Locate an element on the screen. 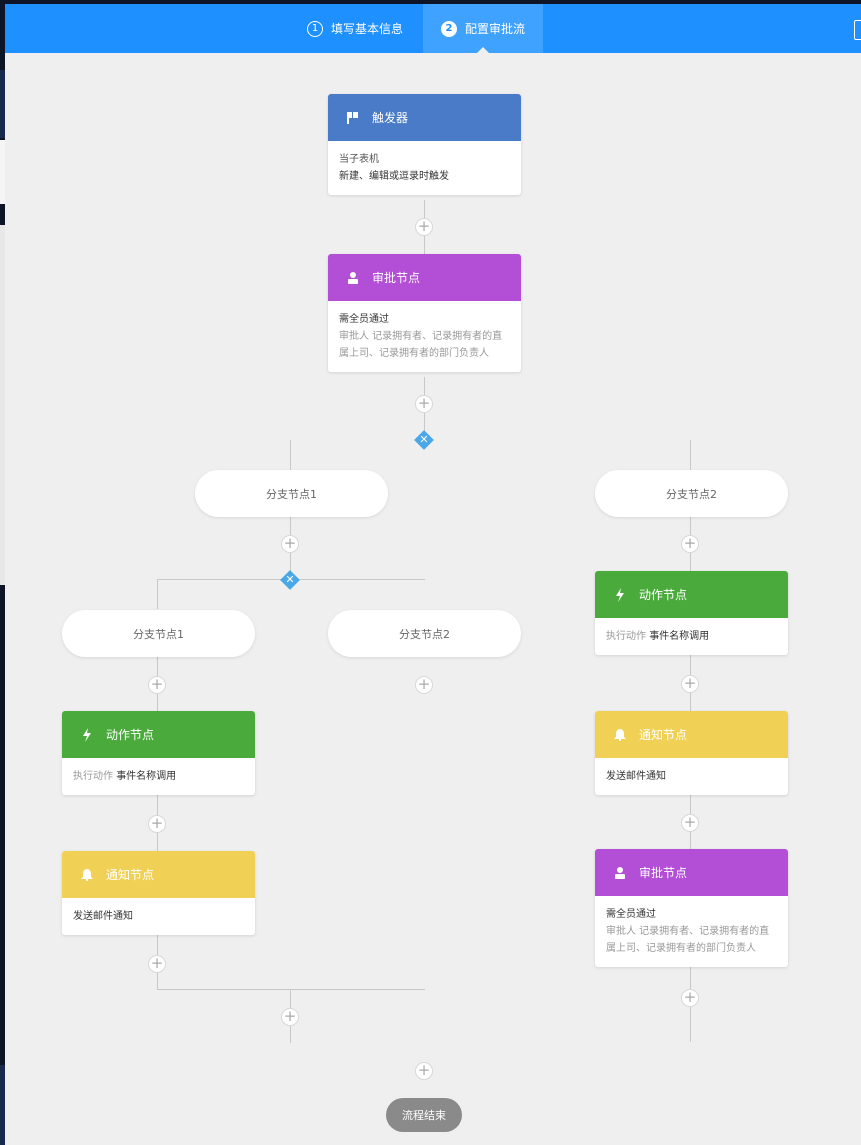 Image resolution: width=861 pixels, height=1145 pixels. step-label: 配置审批流 is located at coordinates (494, 29).